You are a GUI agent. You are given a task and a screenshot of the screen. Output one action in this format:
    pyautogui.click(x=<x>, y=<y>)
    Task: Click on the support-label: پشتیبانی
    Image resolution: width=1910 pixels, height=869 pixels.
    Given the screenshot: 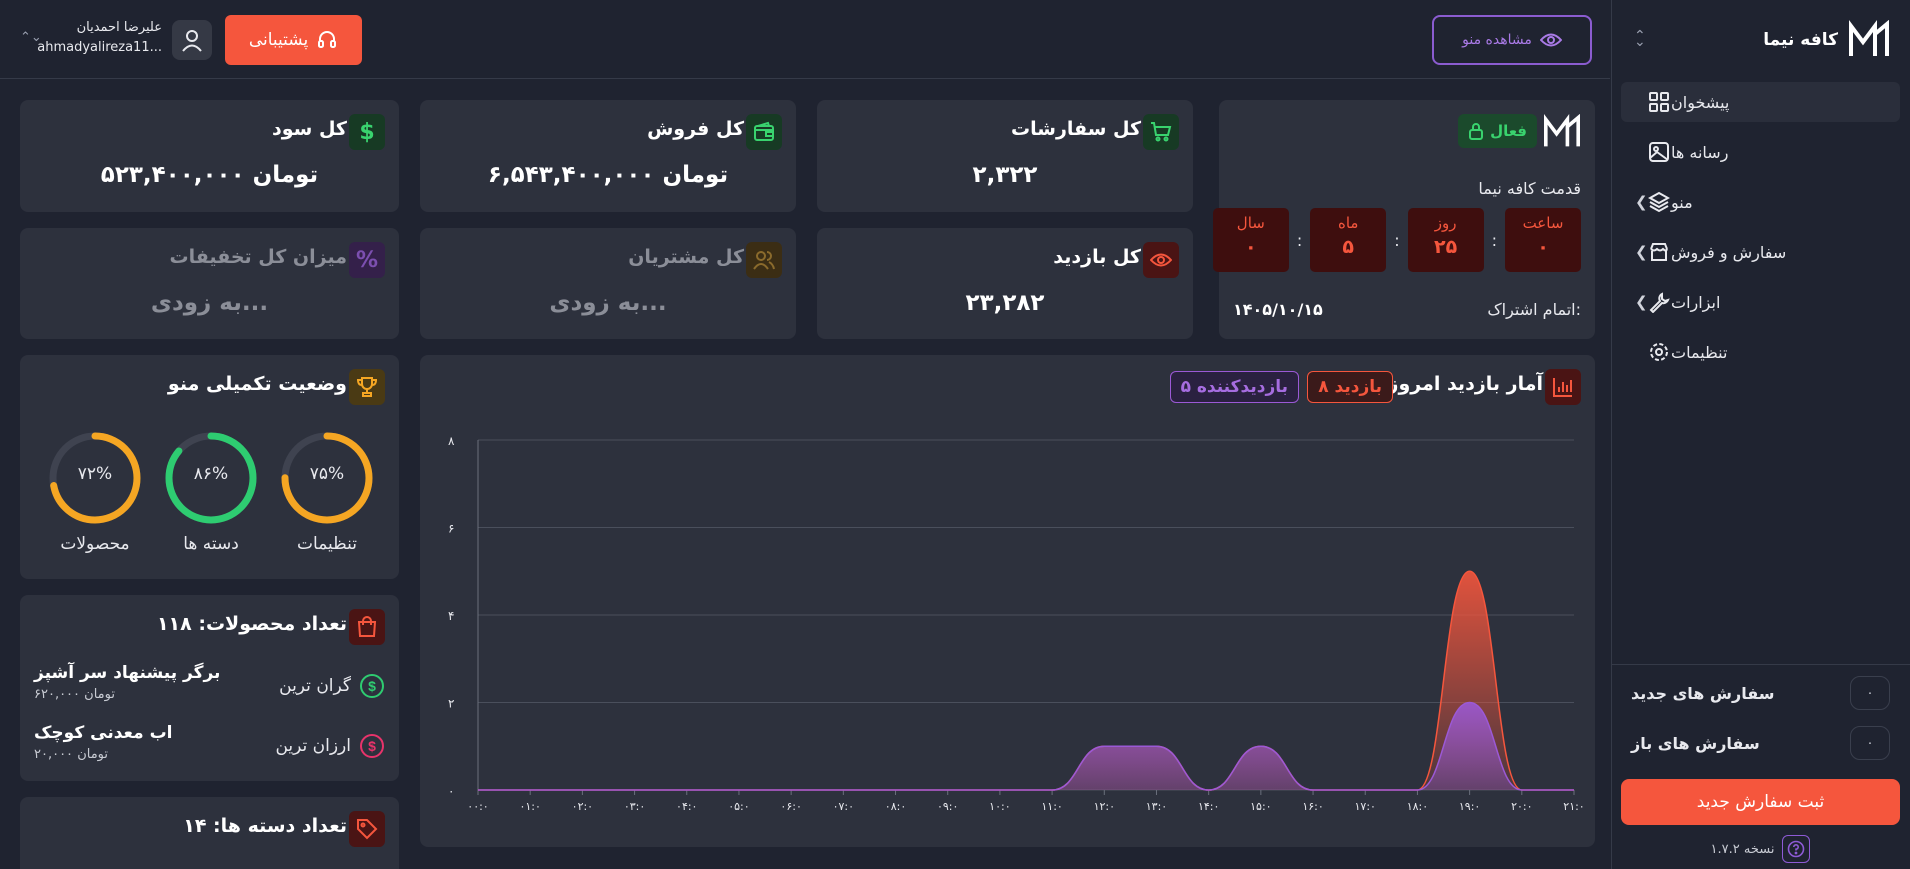 What is the action you would take?
    pyautogui.click(x=278, y=40)
    